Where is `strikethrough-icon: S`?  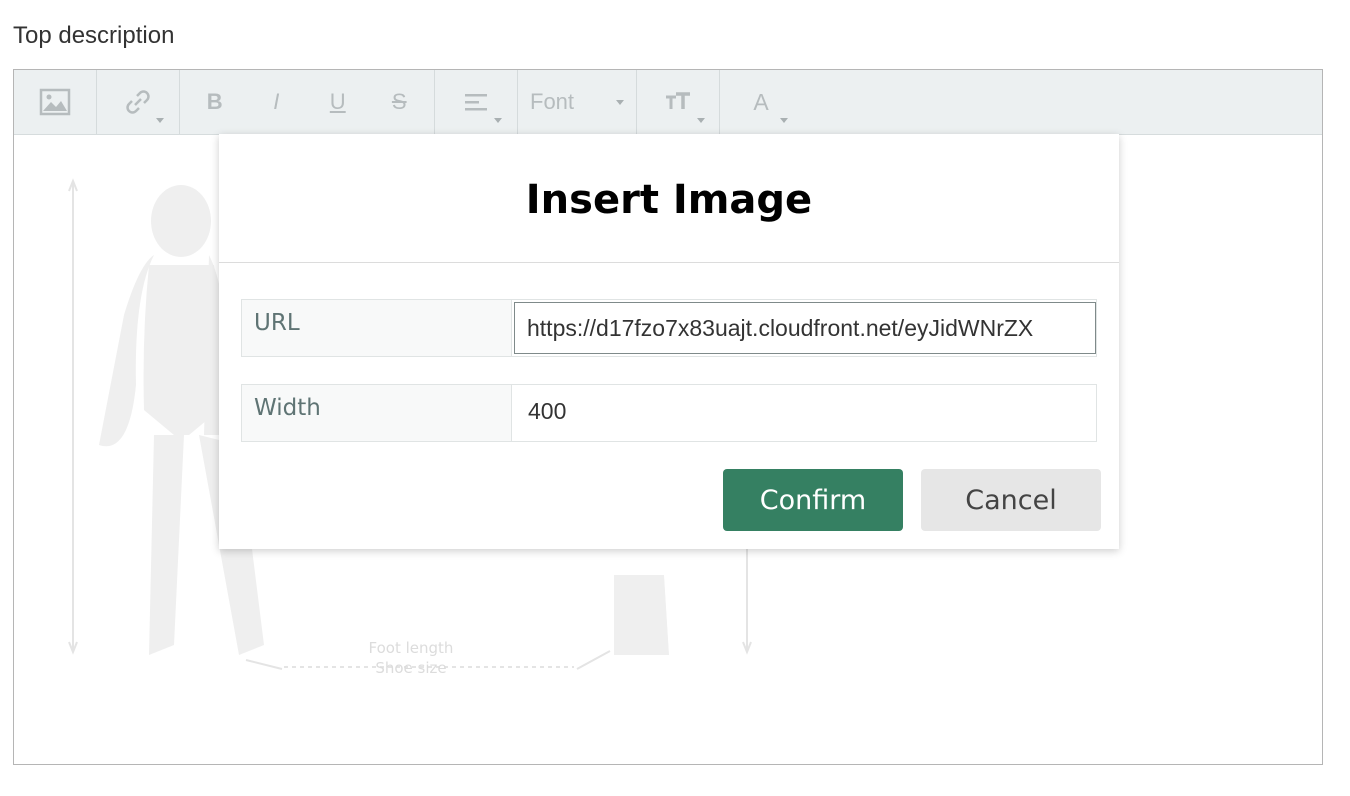
strikethrough-icon: S is located at coordinates (399, 101).